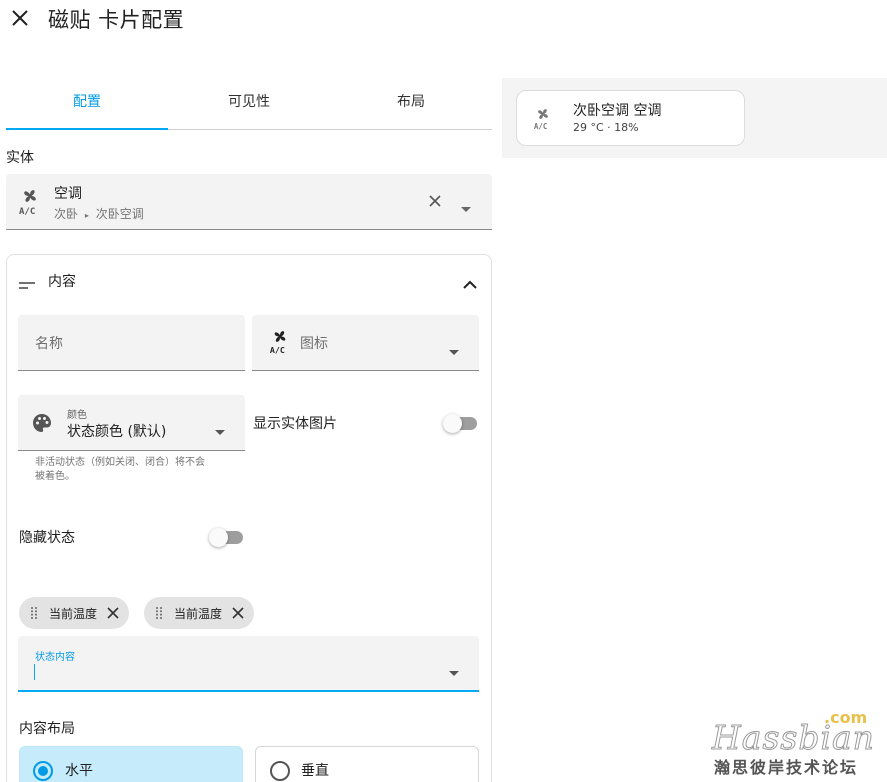 The width and height of the screenshot is (887, 782). Describe the element at coordinates (116, 20) in the screenshot. I see `dialog-title: 磁贴 卡片配置` at that location.